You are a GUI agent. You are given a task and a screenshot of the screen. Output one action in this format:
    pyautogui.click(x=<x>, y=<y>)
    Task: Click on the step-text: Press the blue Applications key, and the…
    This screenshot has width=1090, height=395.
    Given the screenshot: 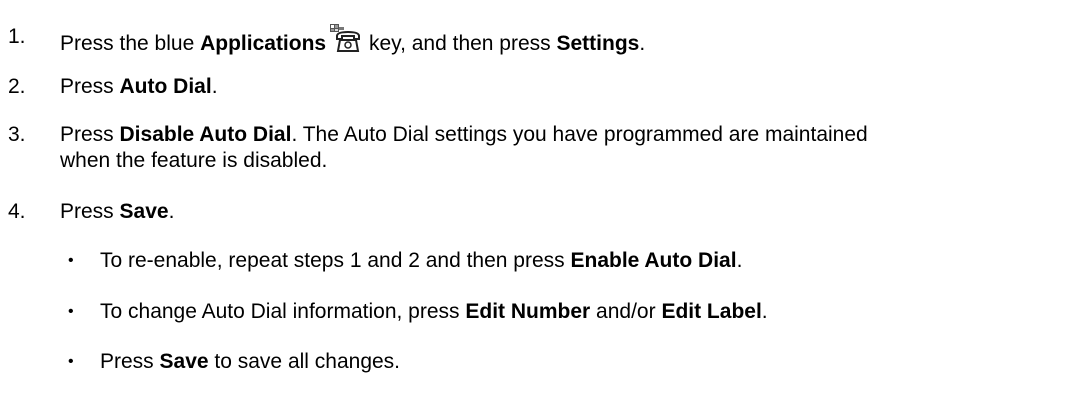 What is the action you would take?
    pyautogui.click(x=572, y=40)
    